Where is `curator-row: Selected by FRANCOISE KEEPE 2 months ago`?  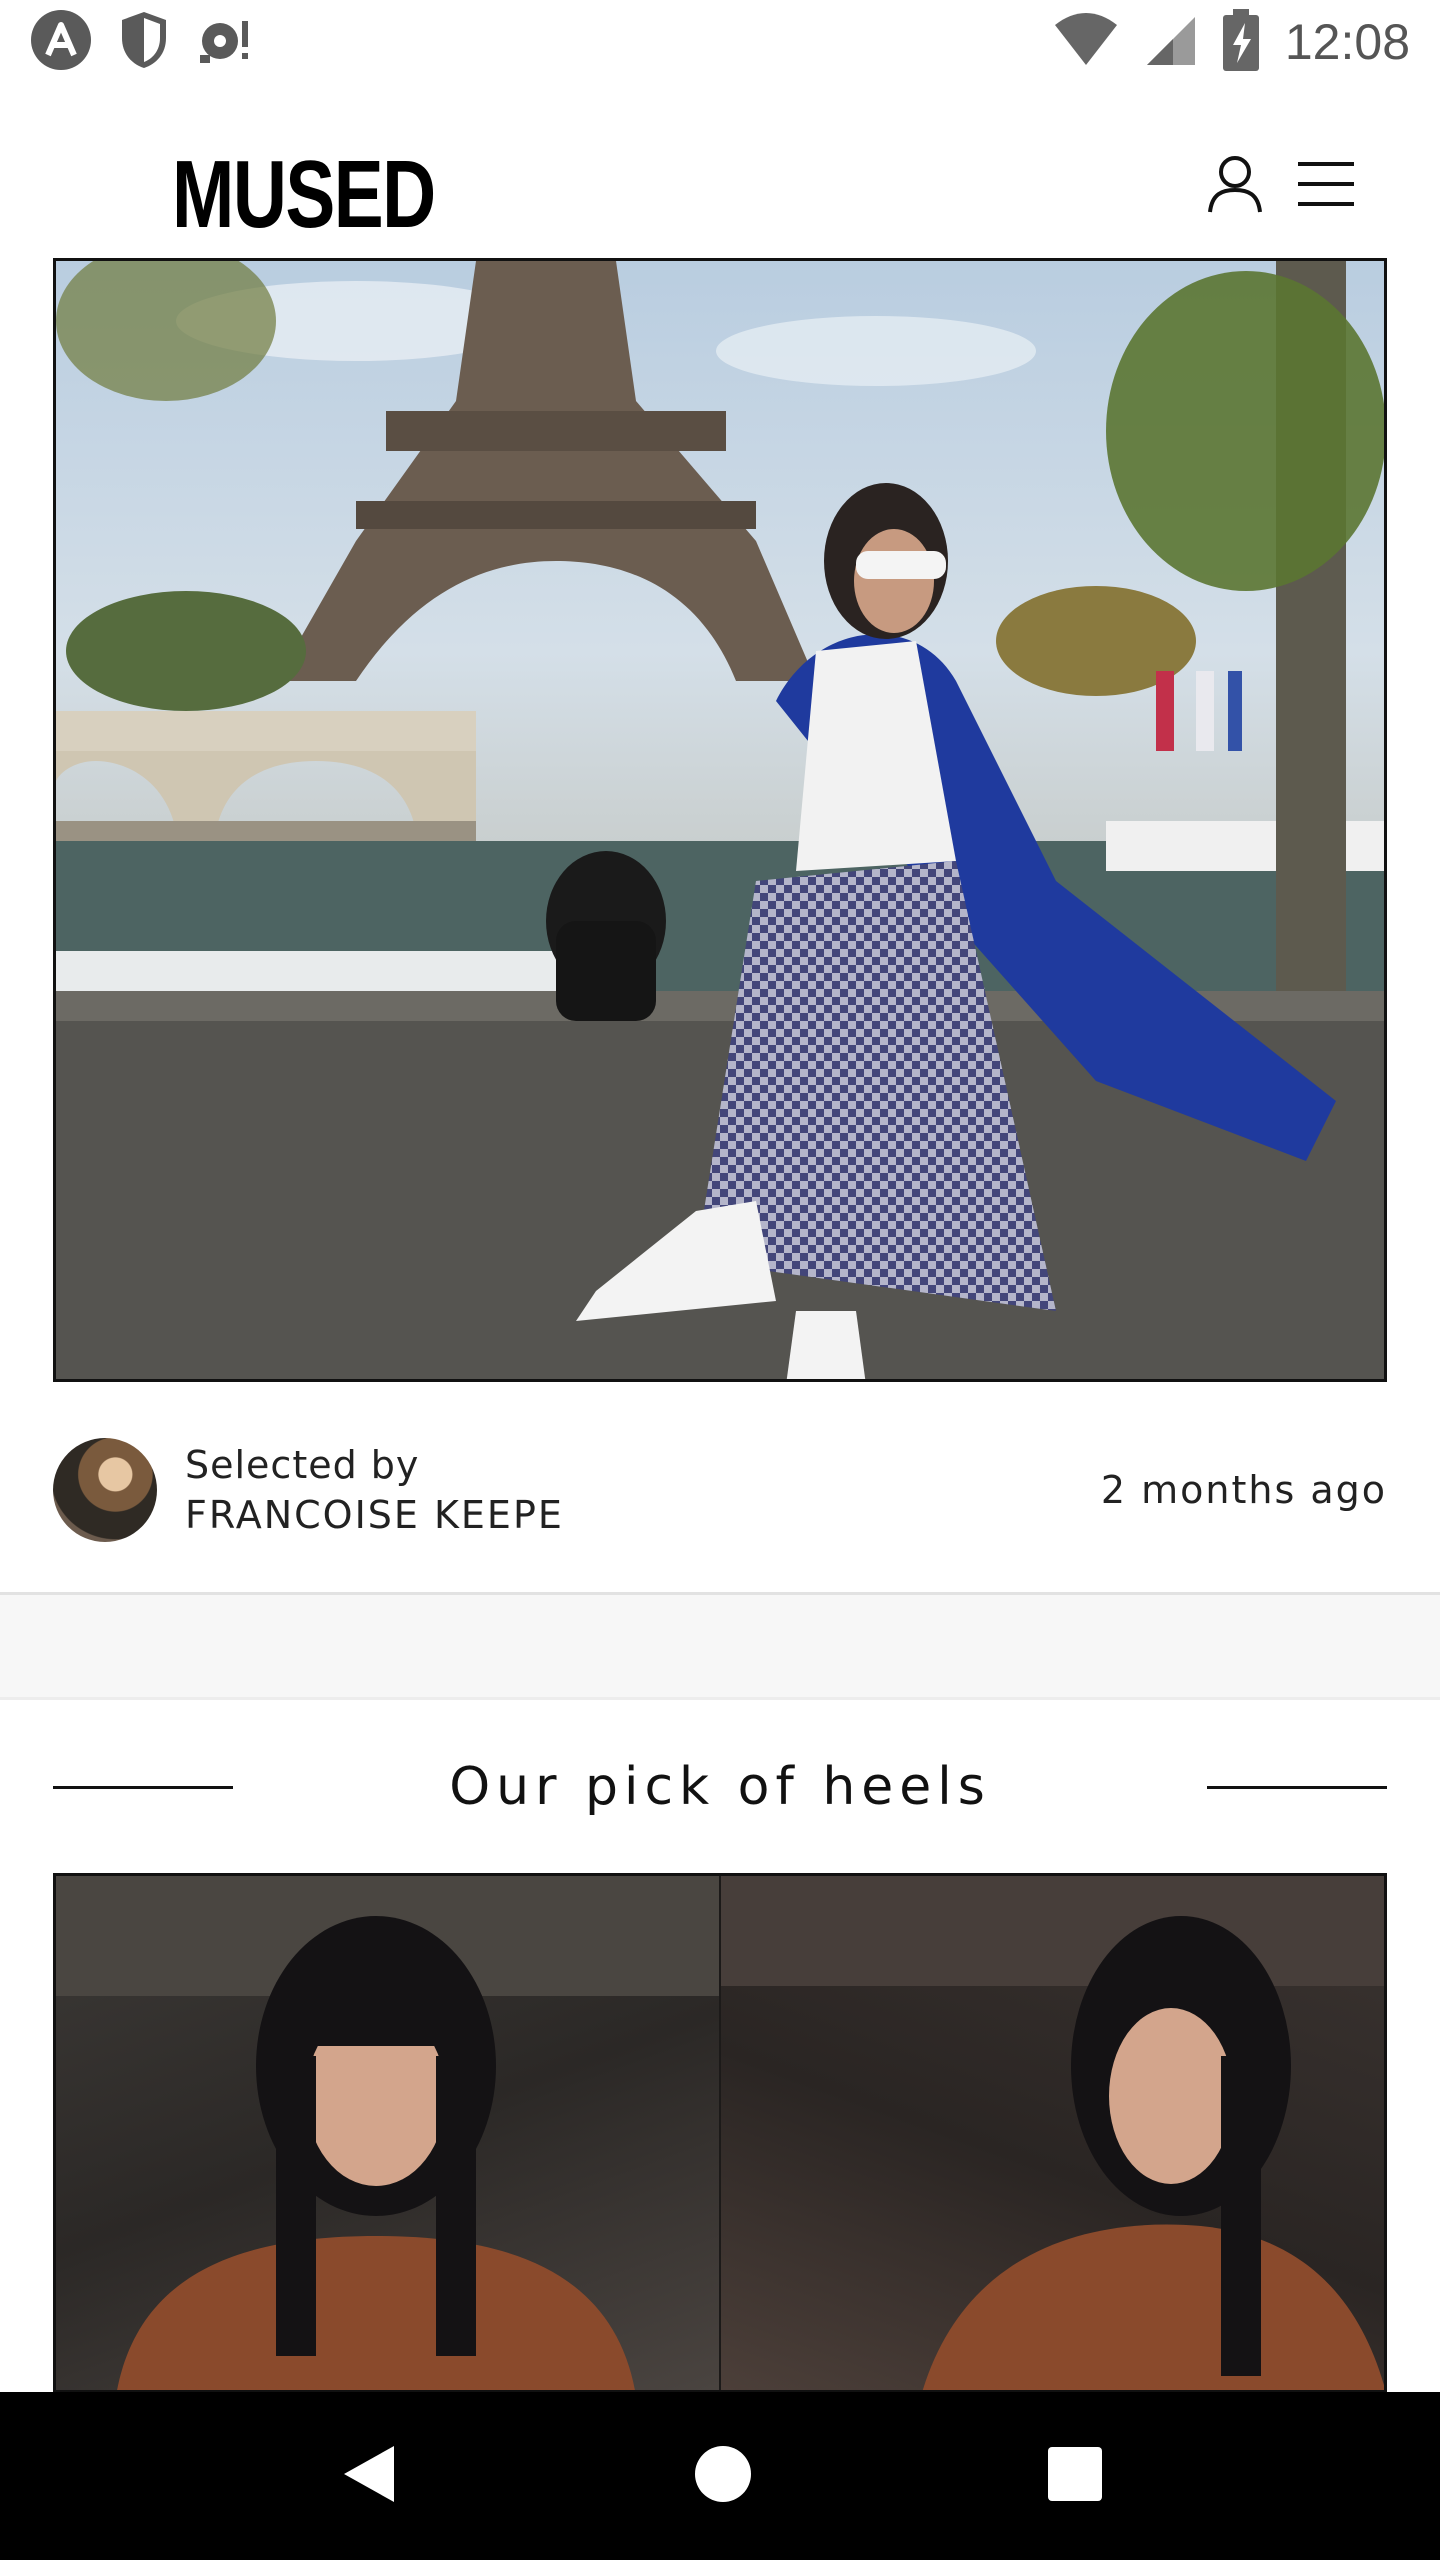
curator-row: Selected by FRANCOISE KEEPE 2 months ago is located at coordinates (720, 1490).